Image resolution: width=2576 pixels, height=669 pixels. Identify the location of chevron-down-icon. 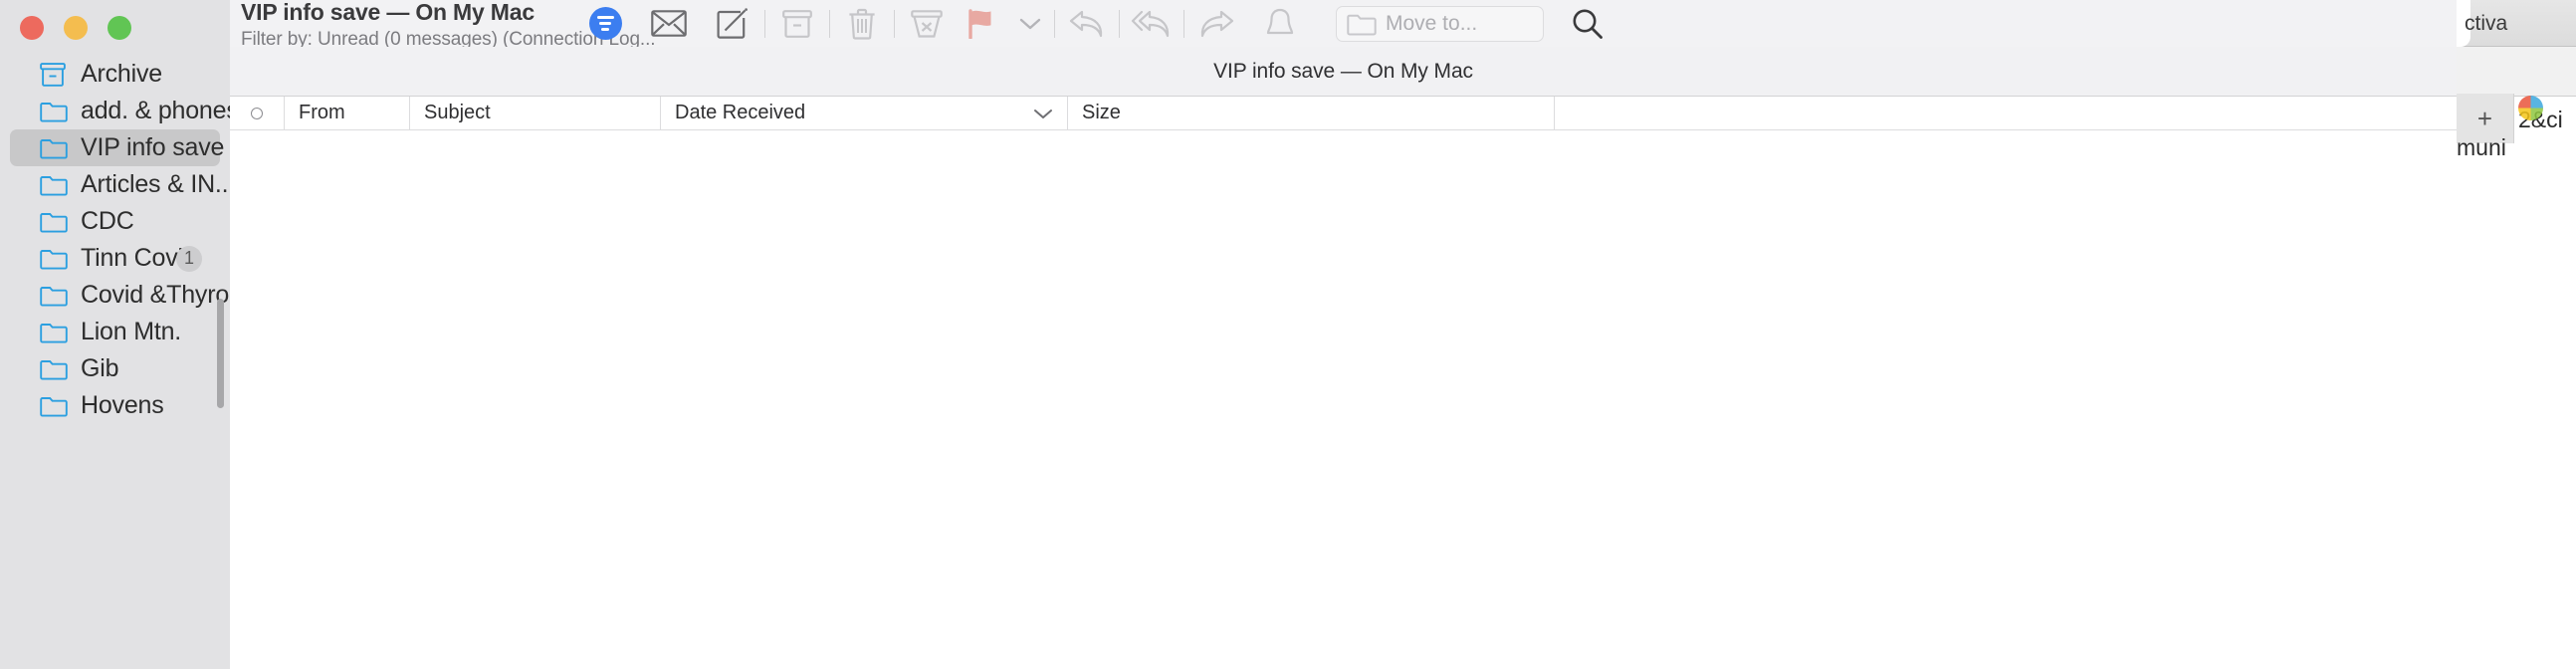
(1030, 23).